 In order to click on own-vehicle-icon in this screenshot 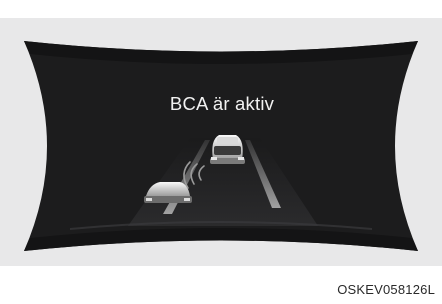, I will do `click(227, 149)`.